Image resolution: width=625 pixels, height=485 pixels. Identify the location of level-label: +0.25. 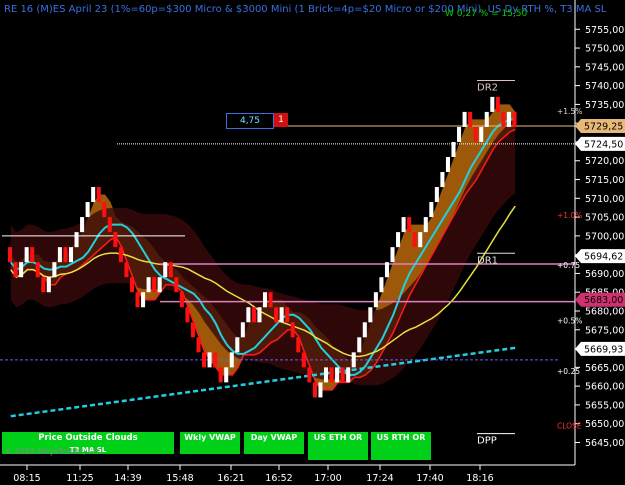
(568, 371).